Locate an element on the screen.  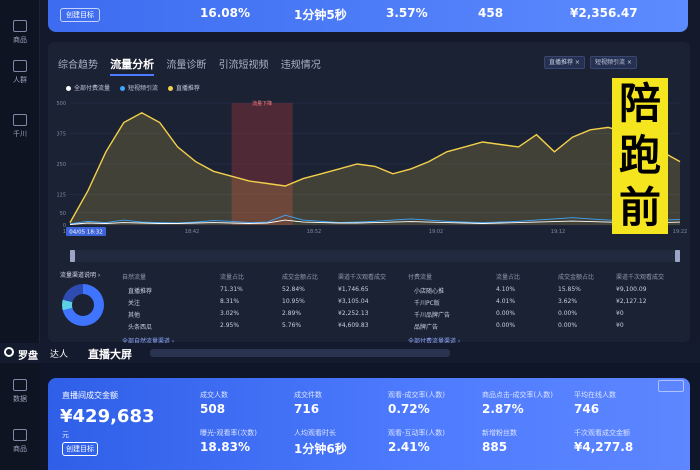
kpi-label: 曝光-观看率(次数) is located at coordinates (228, 433).